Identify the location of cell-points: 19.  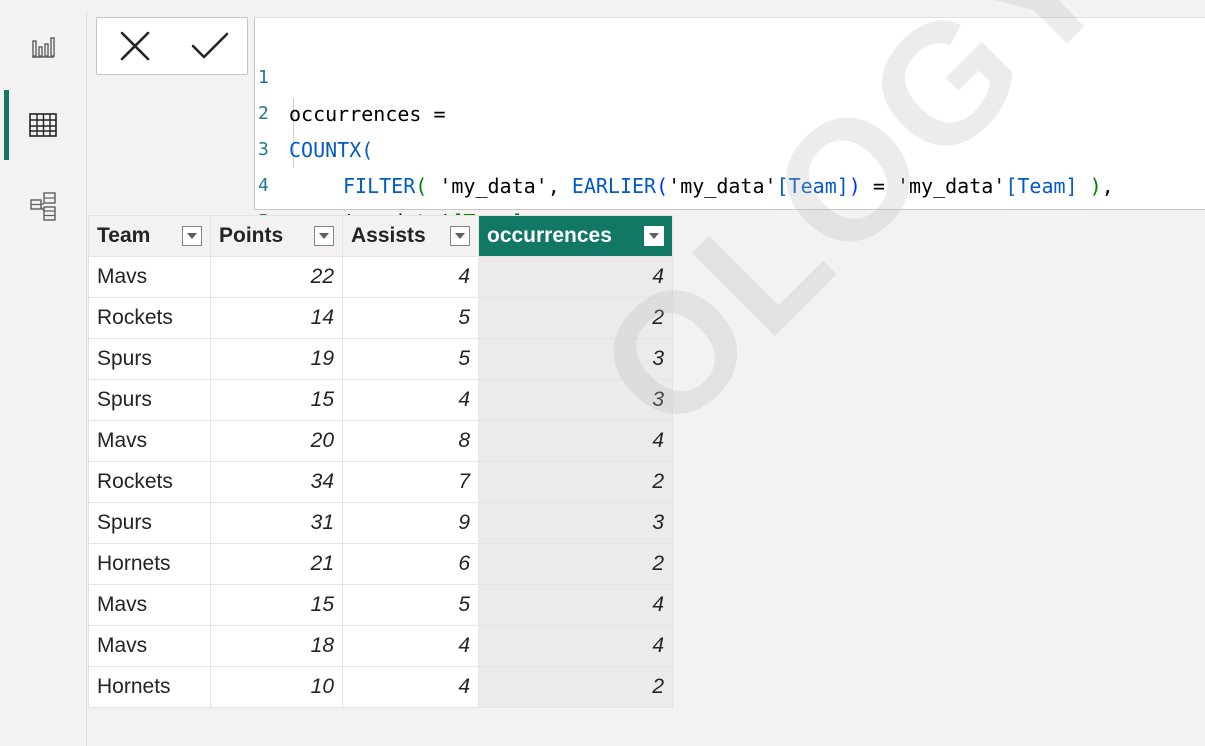
(276, 359).